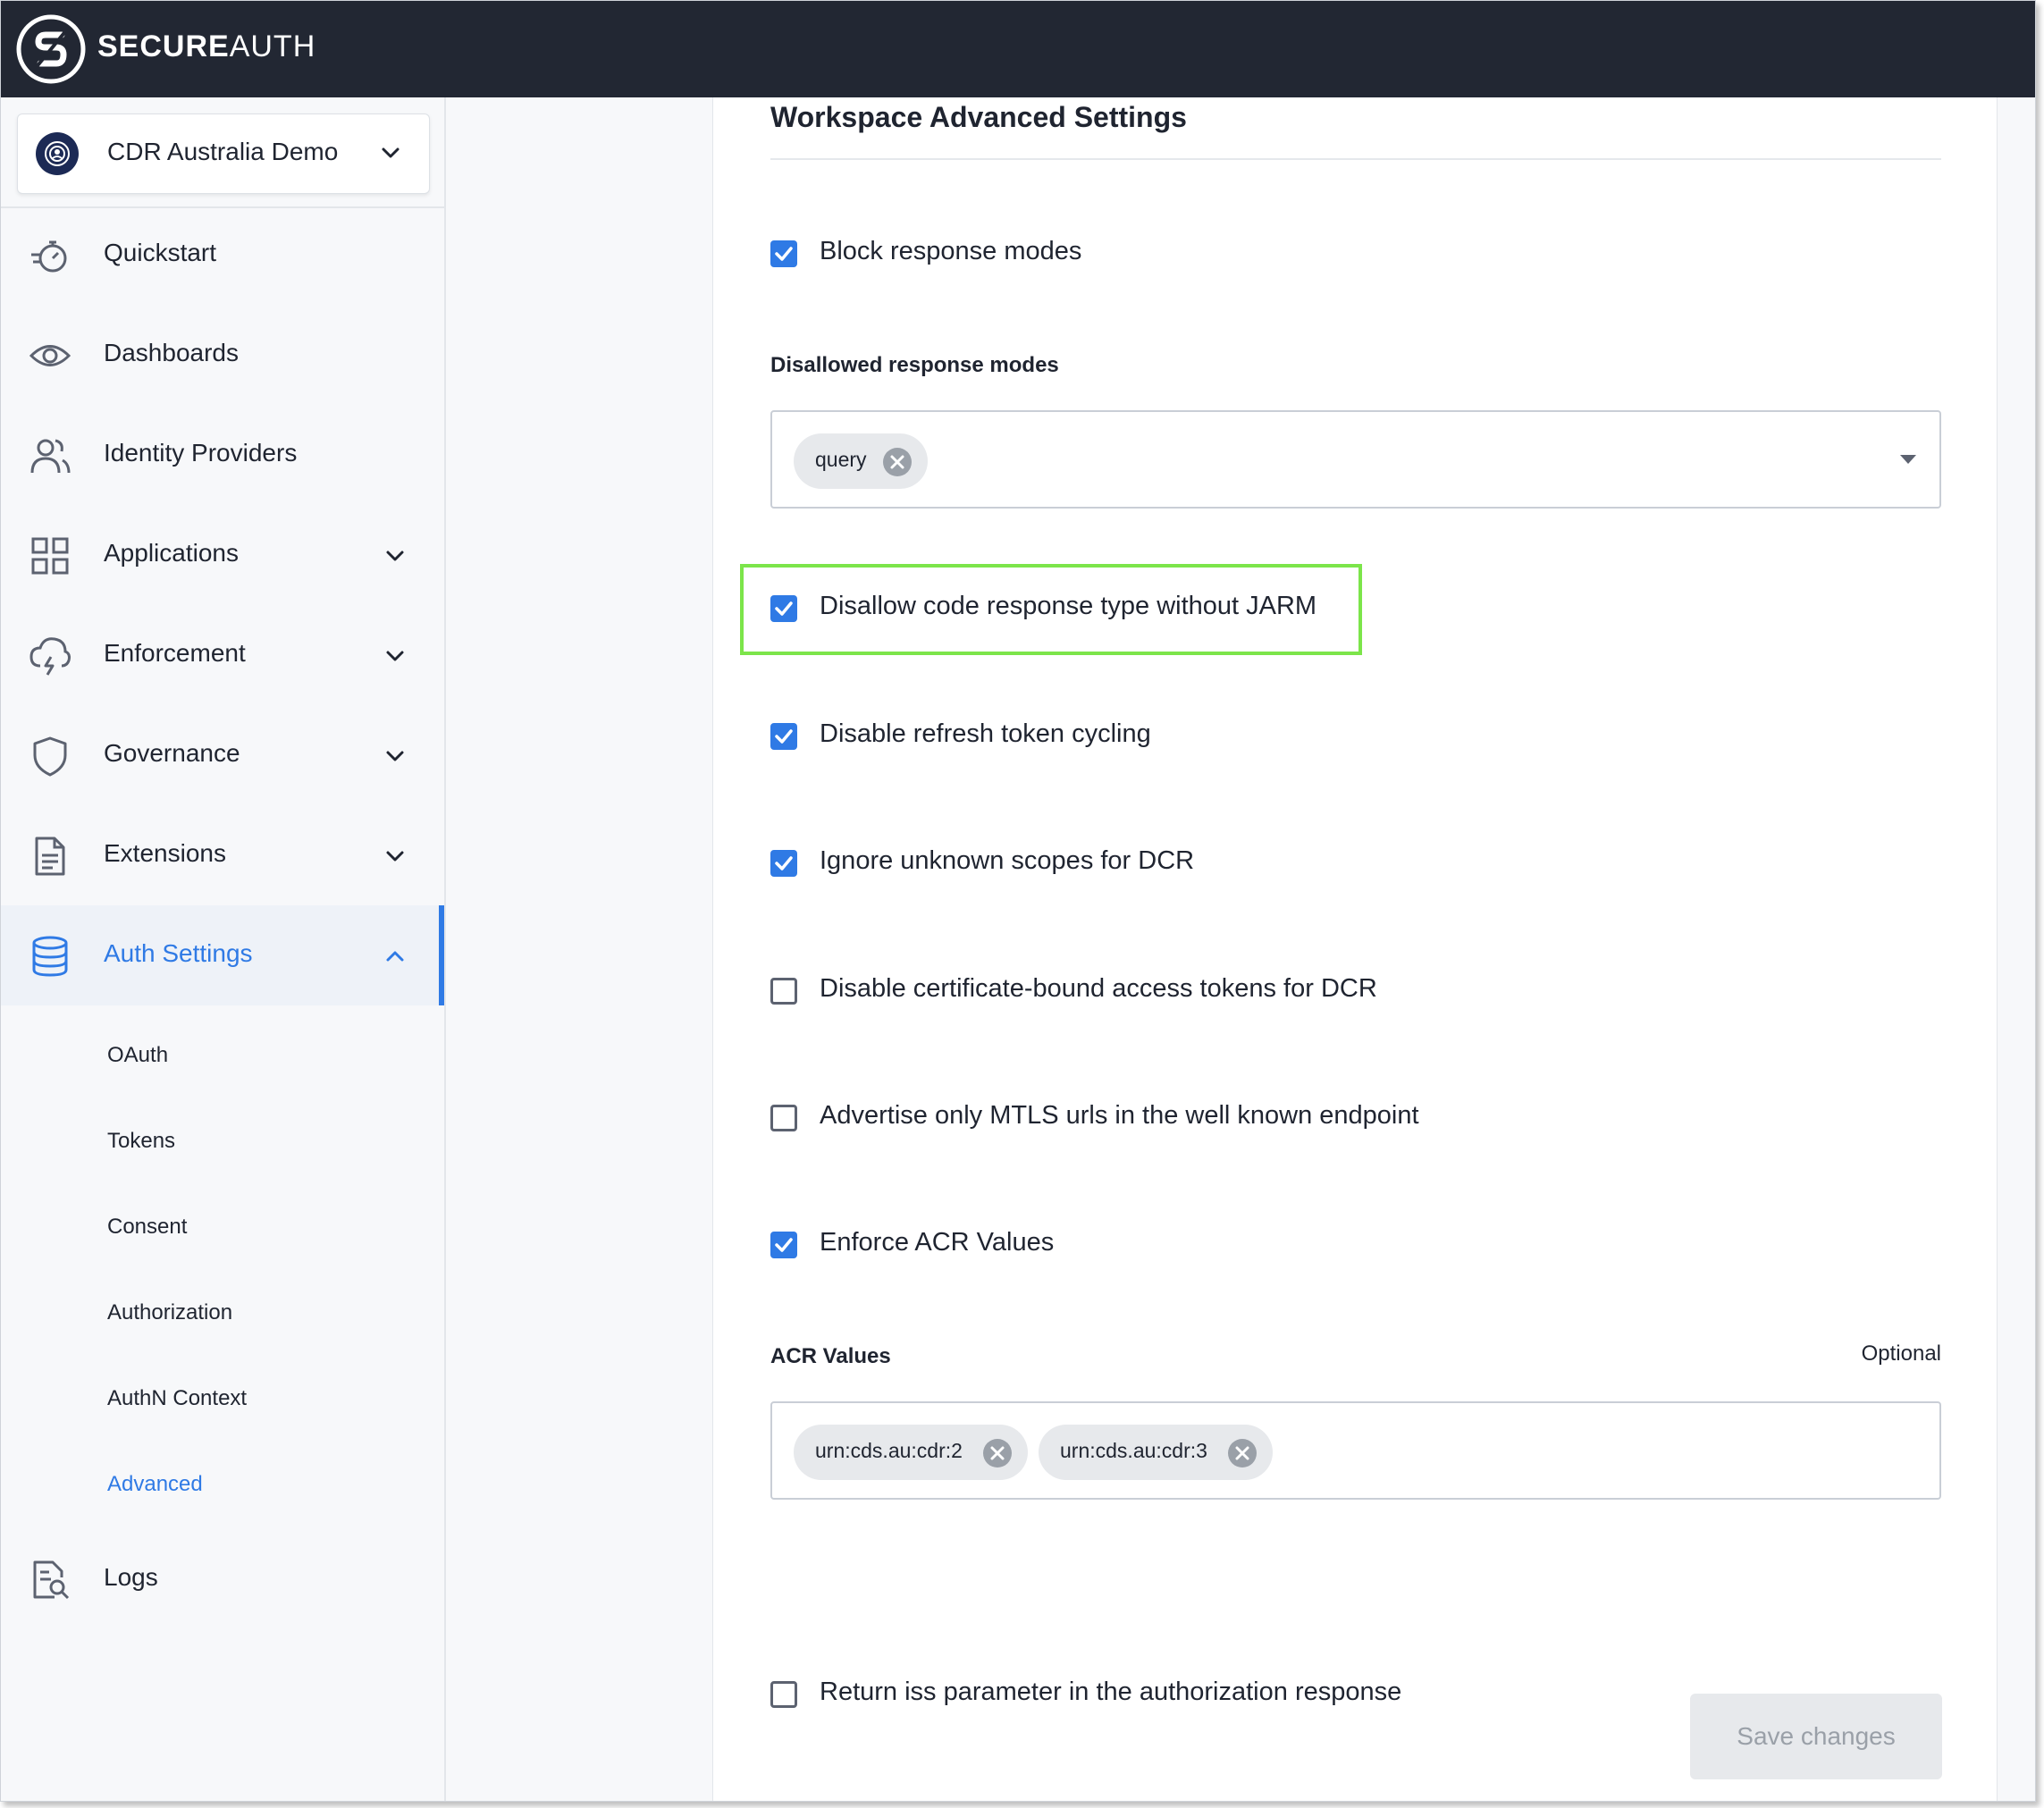 This screenshot has width=2044, height=1808. I want to click on sidebar-subitem-consent: Consent, so click(147, 1227).